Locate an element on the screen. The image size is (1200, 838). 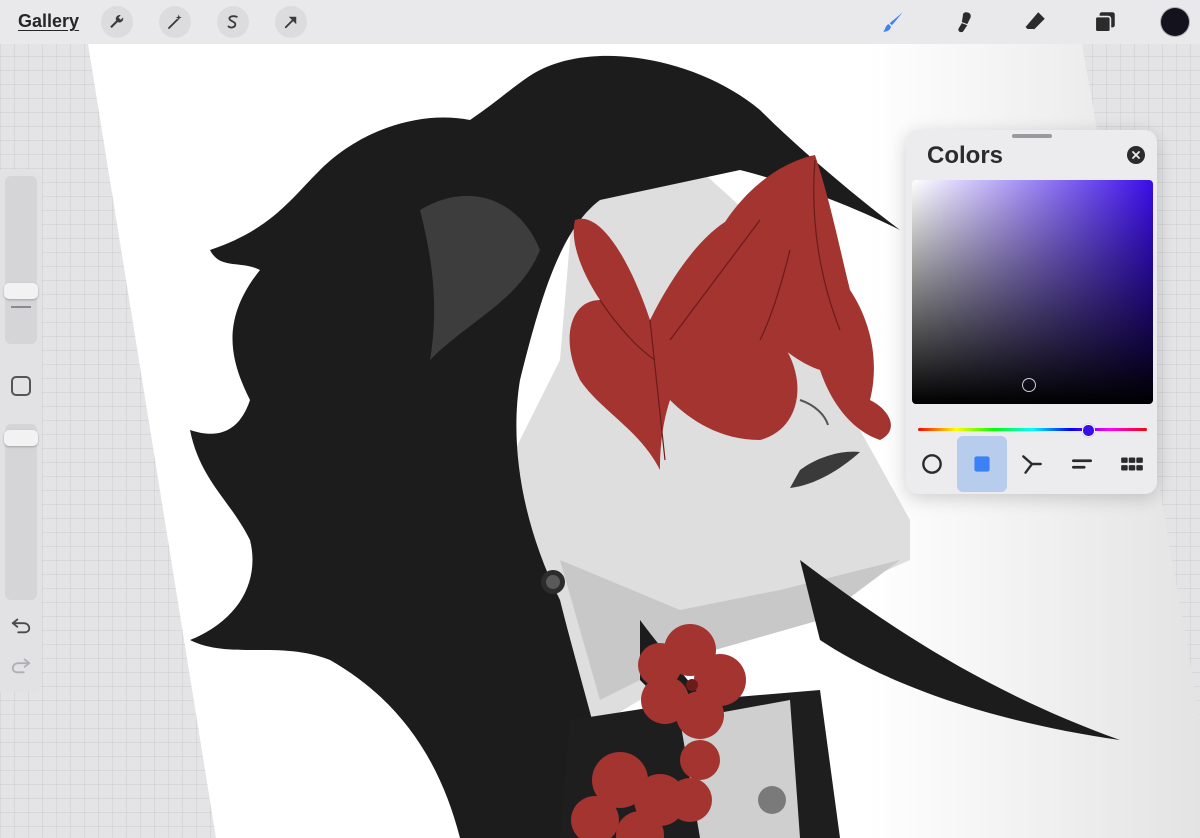
panel-title: Colors is located at coordinates (965, 155).